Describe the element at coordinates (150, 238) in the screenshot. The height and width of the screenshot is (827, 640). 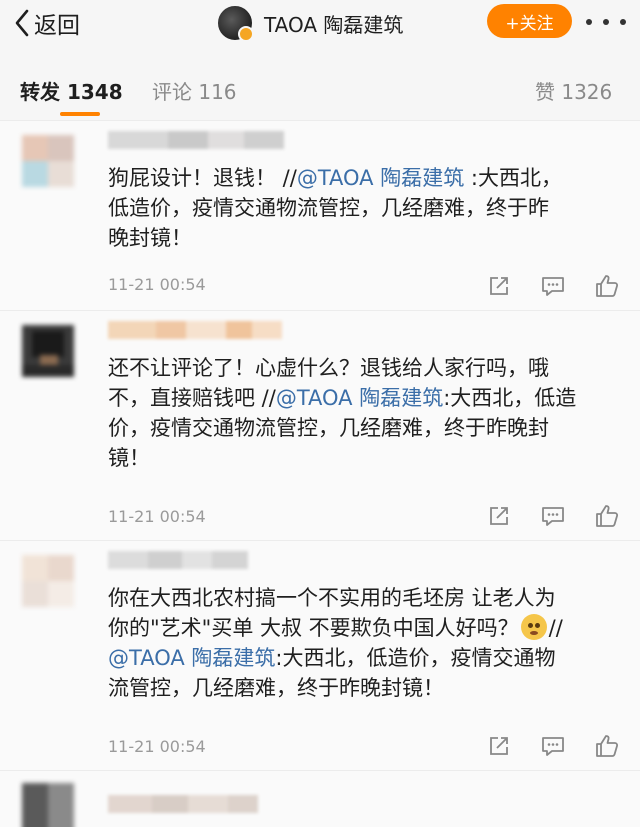
I see `text-line: 晚封镜！` at that location.